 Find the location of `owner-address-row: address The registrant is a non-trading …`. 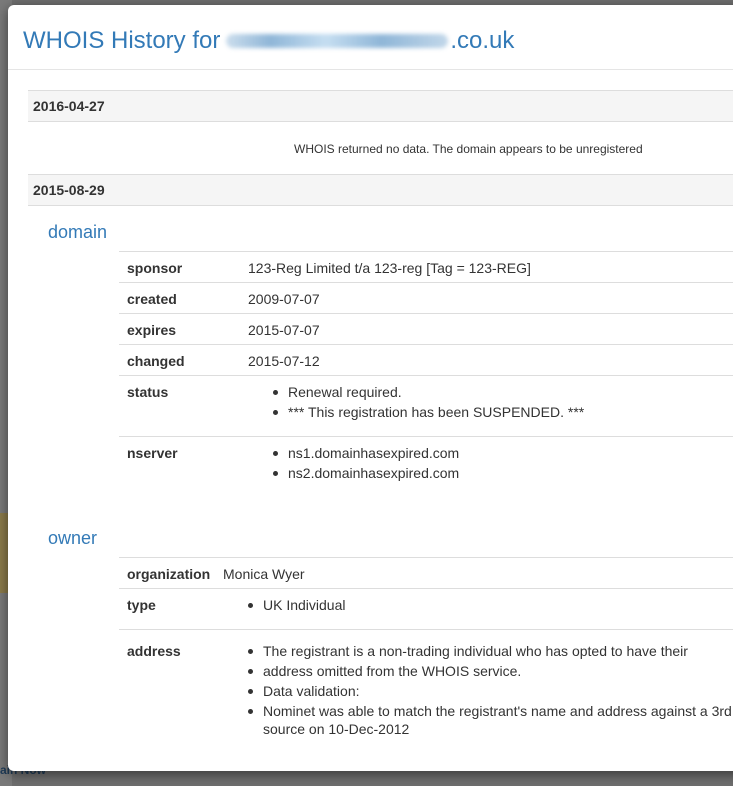

owner-address-row: address The registrant is a non-trading … is located at coordinates (426, 689).